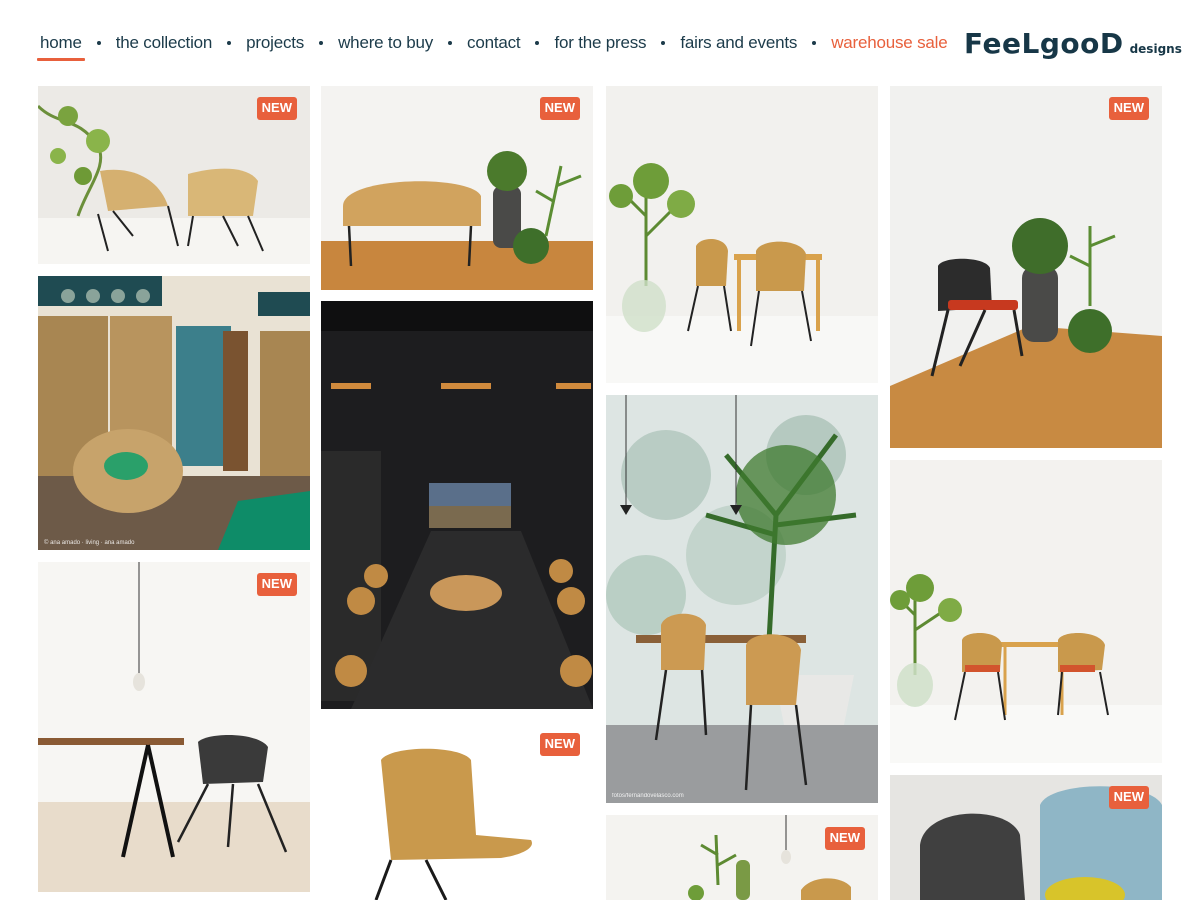 This screenshot has height=900, width=1200. Describe the element at coordinates (275, 43) in the screenshot. I see `nav-projects: projects` at that location.